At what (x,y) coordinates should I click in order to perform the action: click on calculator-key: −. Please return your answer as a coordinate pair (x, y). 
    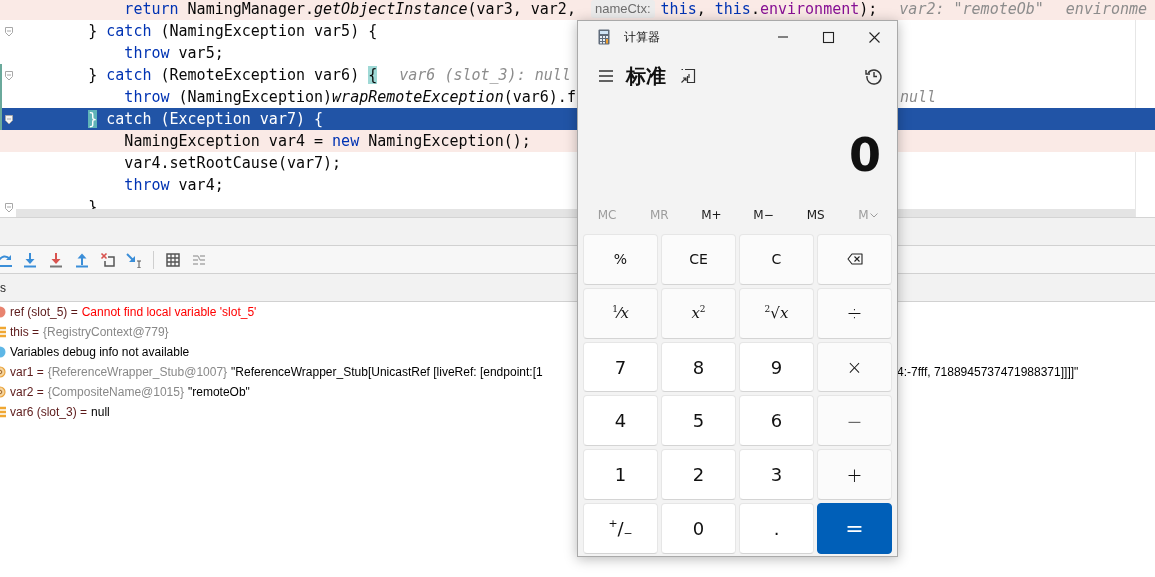
    Looking at the image, I should click on (854, 421).